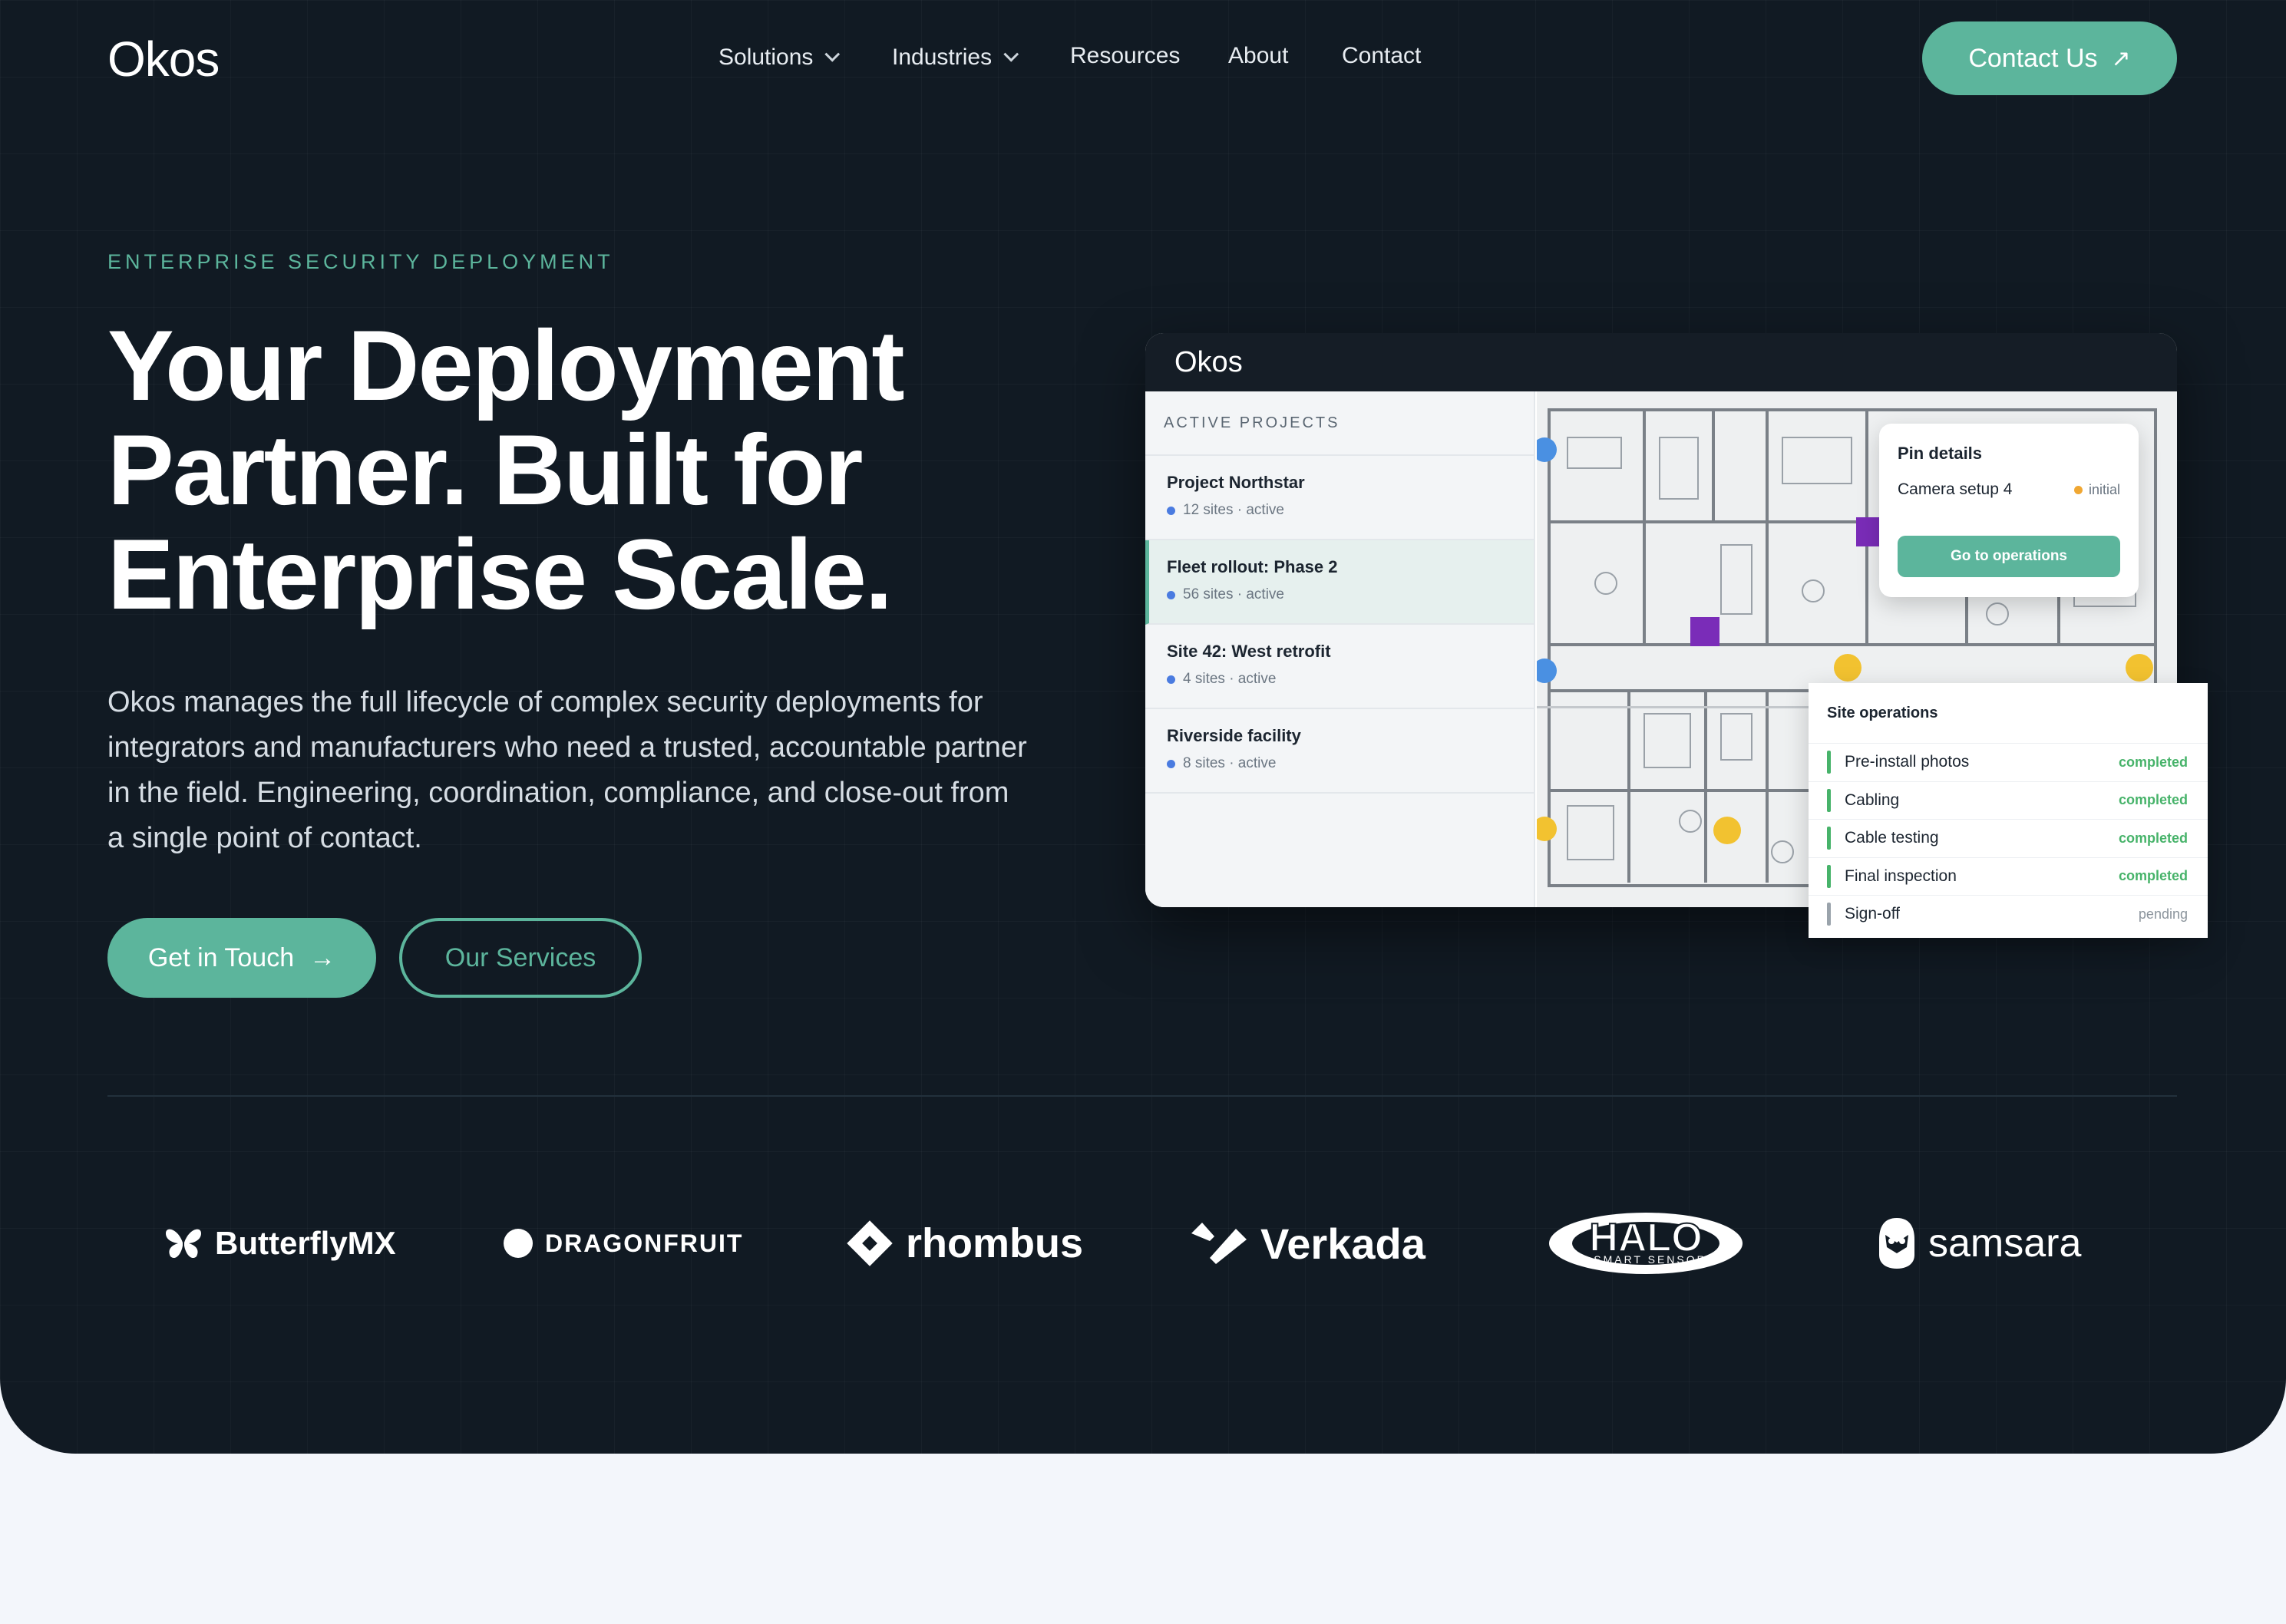 This screenshot has width=2286, height=1624. What do you see at coordinates (1142, 1096) in the screenshot?
I see `divider` at bounding box center [1142, 1096].